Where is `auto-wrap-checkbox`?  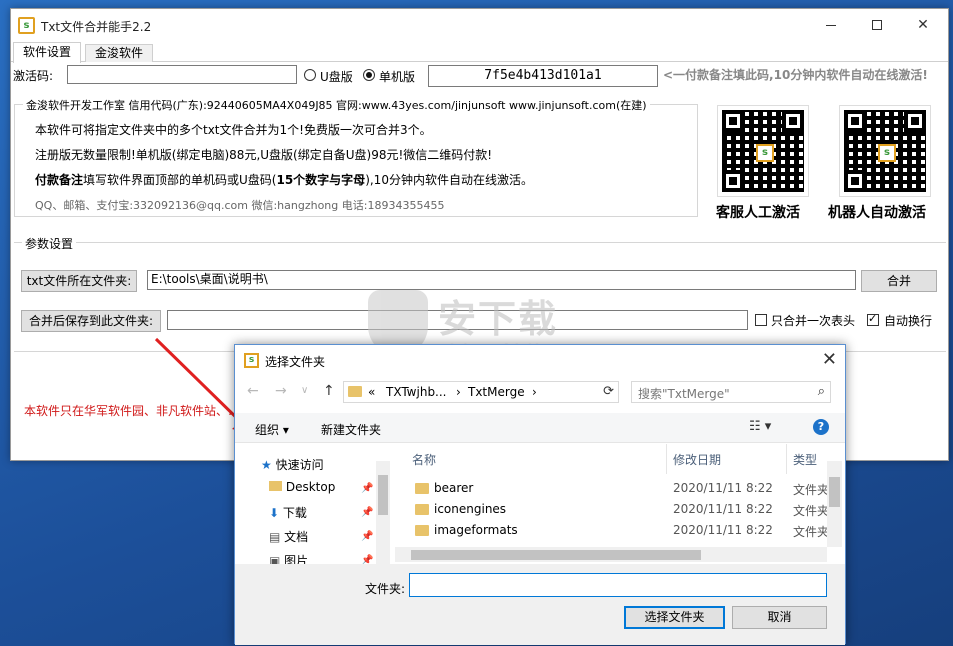 auto-wrap-checkbox is located at coordinates (873, 319).